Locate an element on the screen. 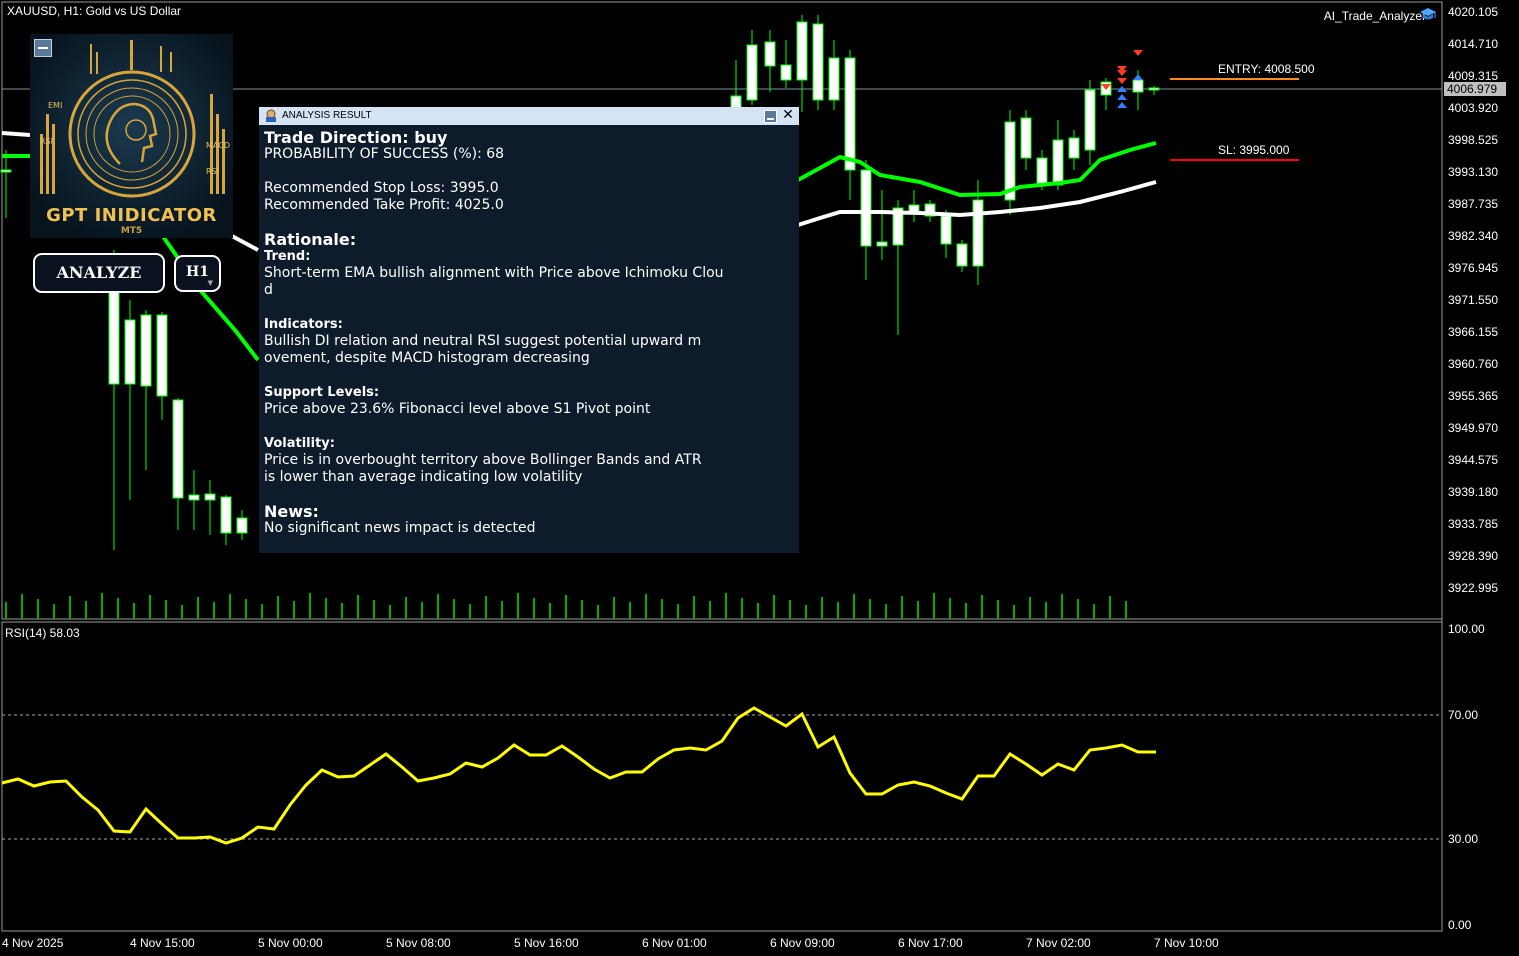 This screenshot has width=1519, height=956. minimize-icon is located at coordinates (770, 116).